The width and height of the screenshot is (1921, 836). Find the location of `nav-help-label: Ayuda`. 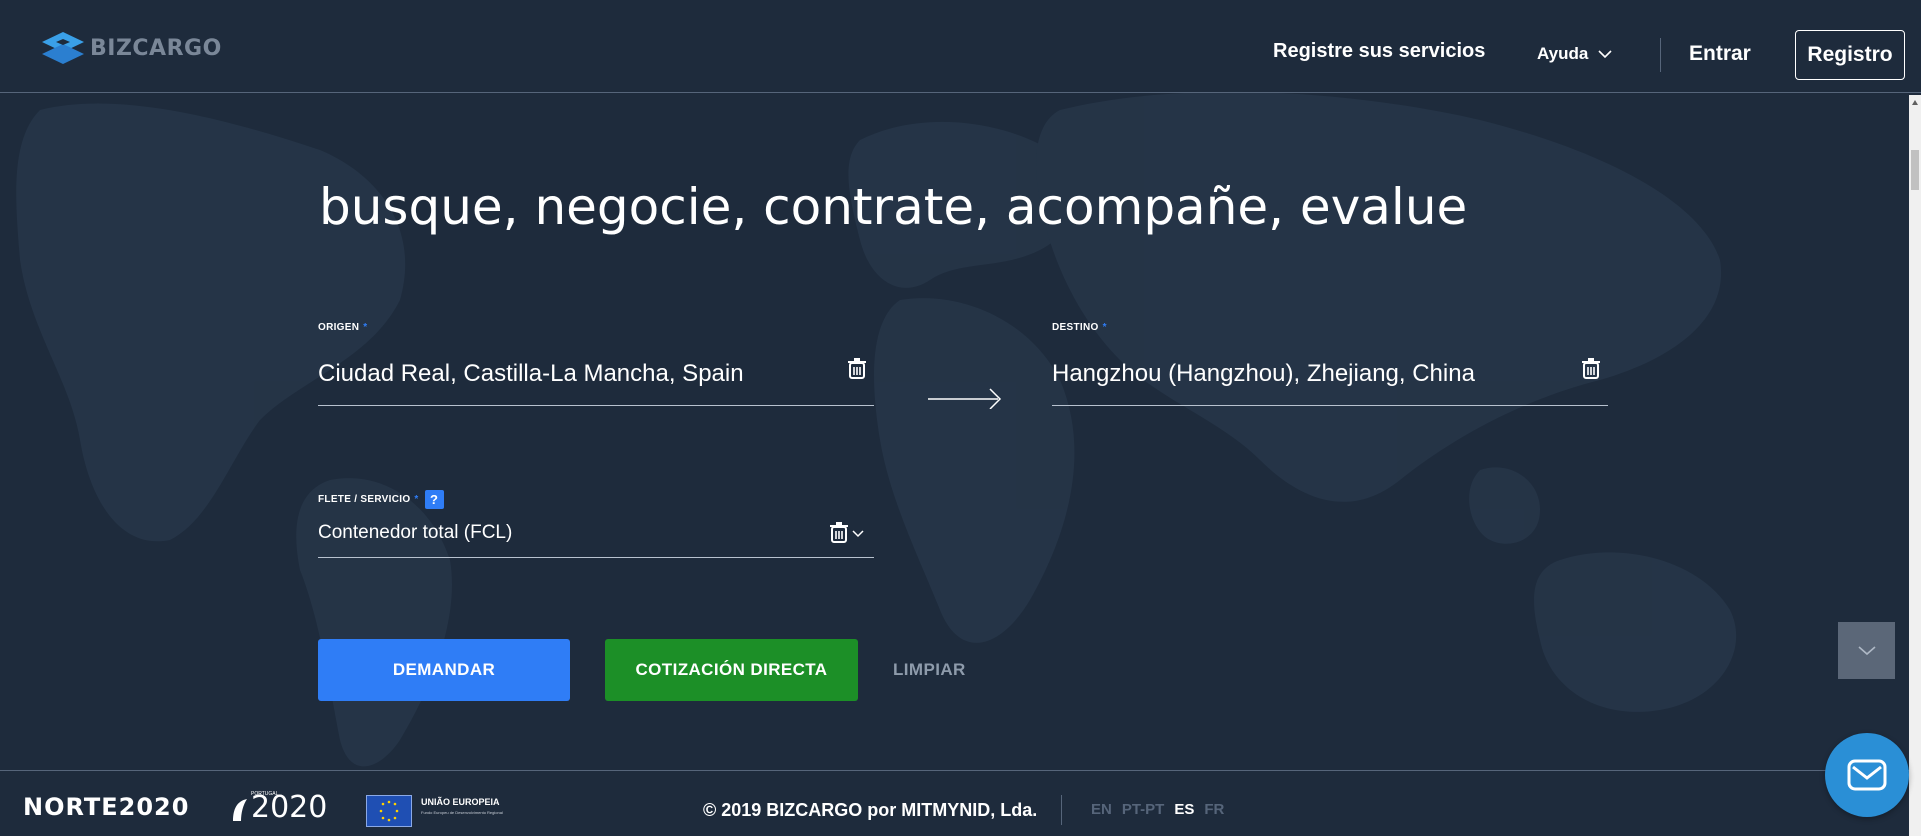

nav-help-label: Ayuda is located at coordinates (1563, 53).